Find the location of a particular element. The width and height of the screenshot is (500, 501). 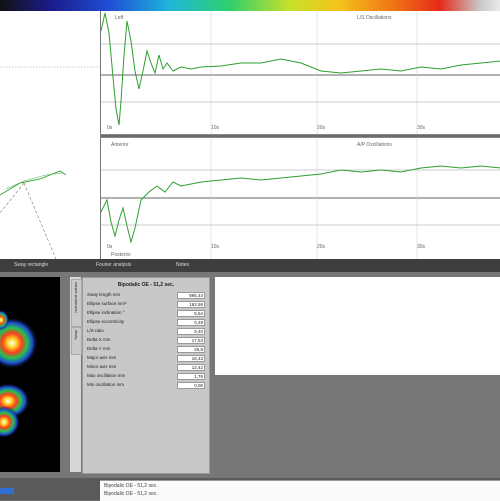

metric-row: Delta Y mm 26,8 is located at coordinates (146, 350).